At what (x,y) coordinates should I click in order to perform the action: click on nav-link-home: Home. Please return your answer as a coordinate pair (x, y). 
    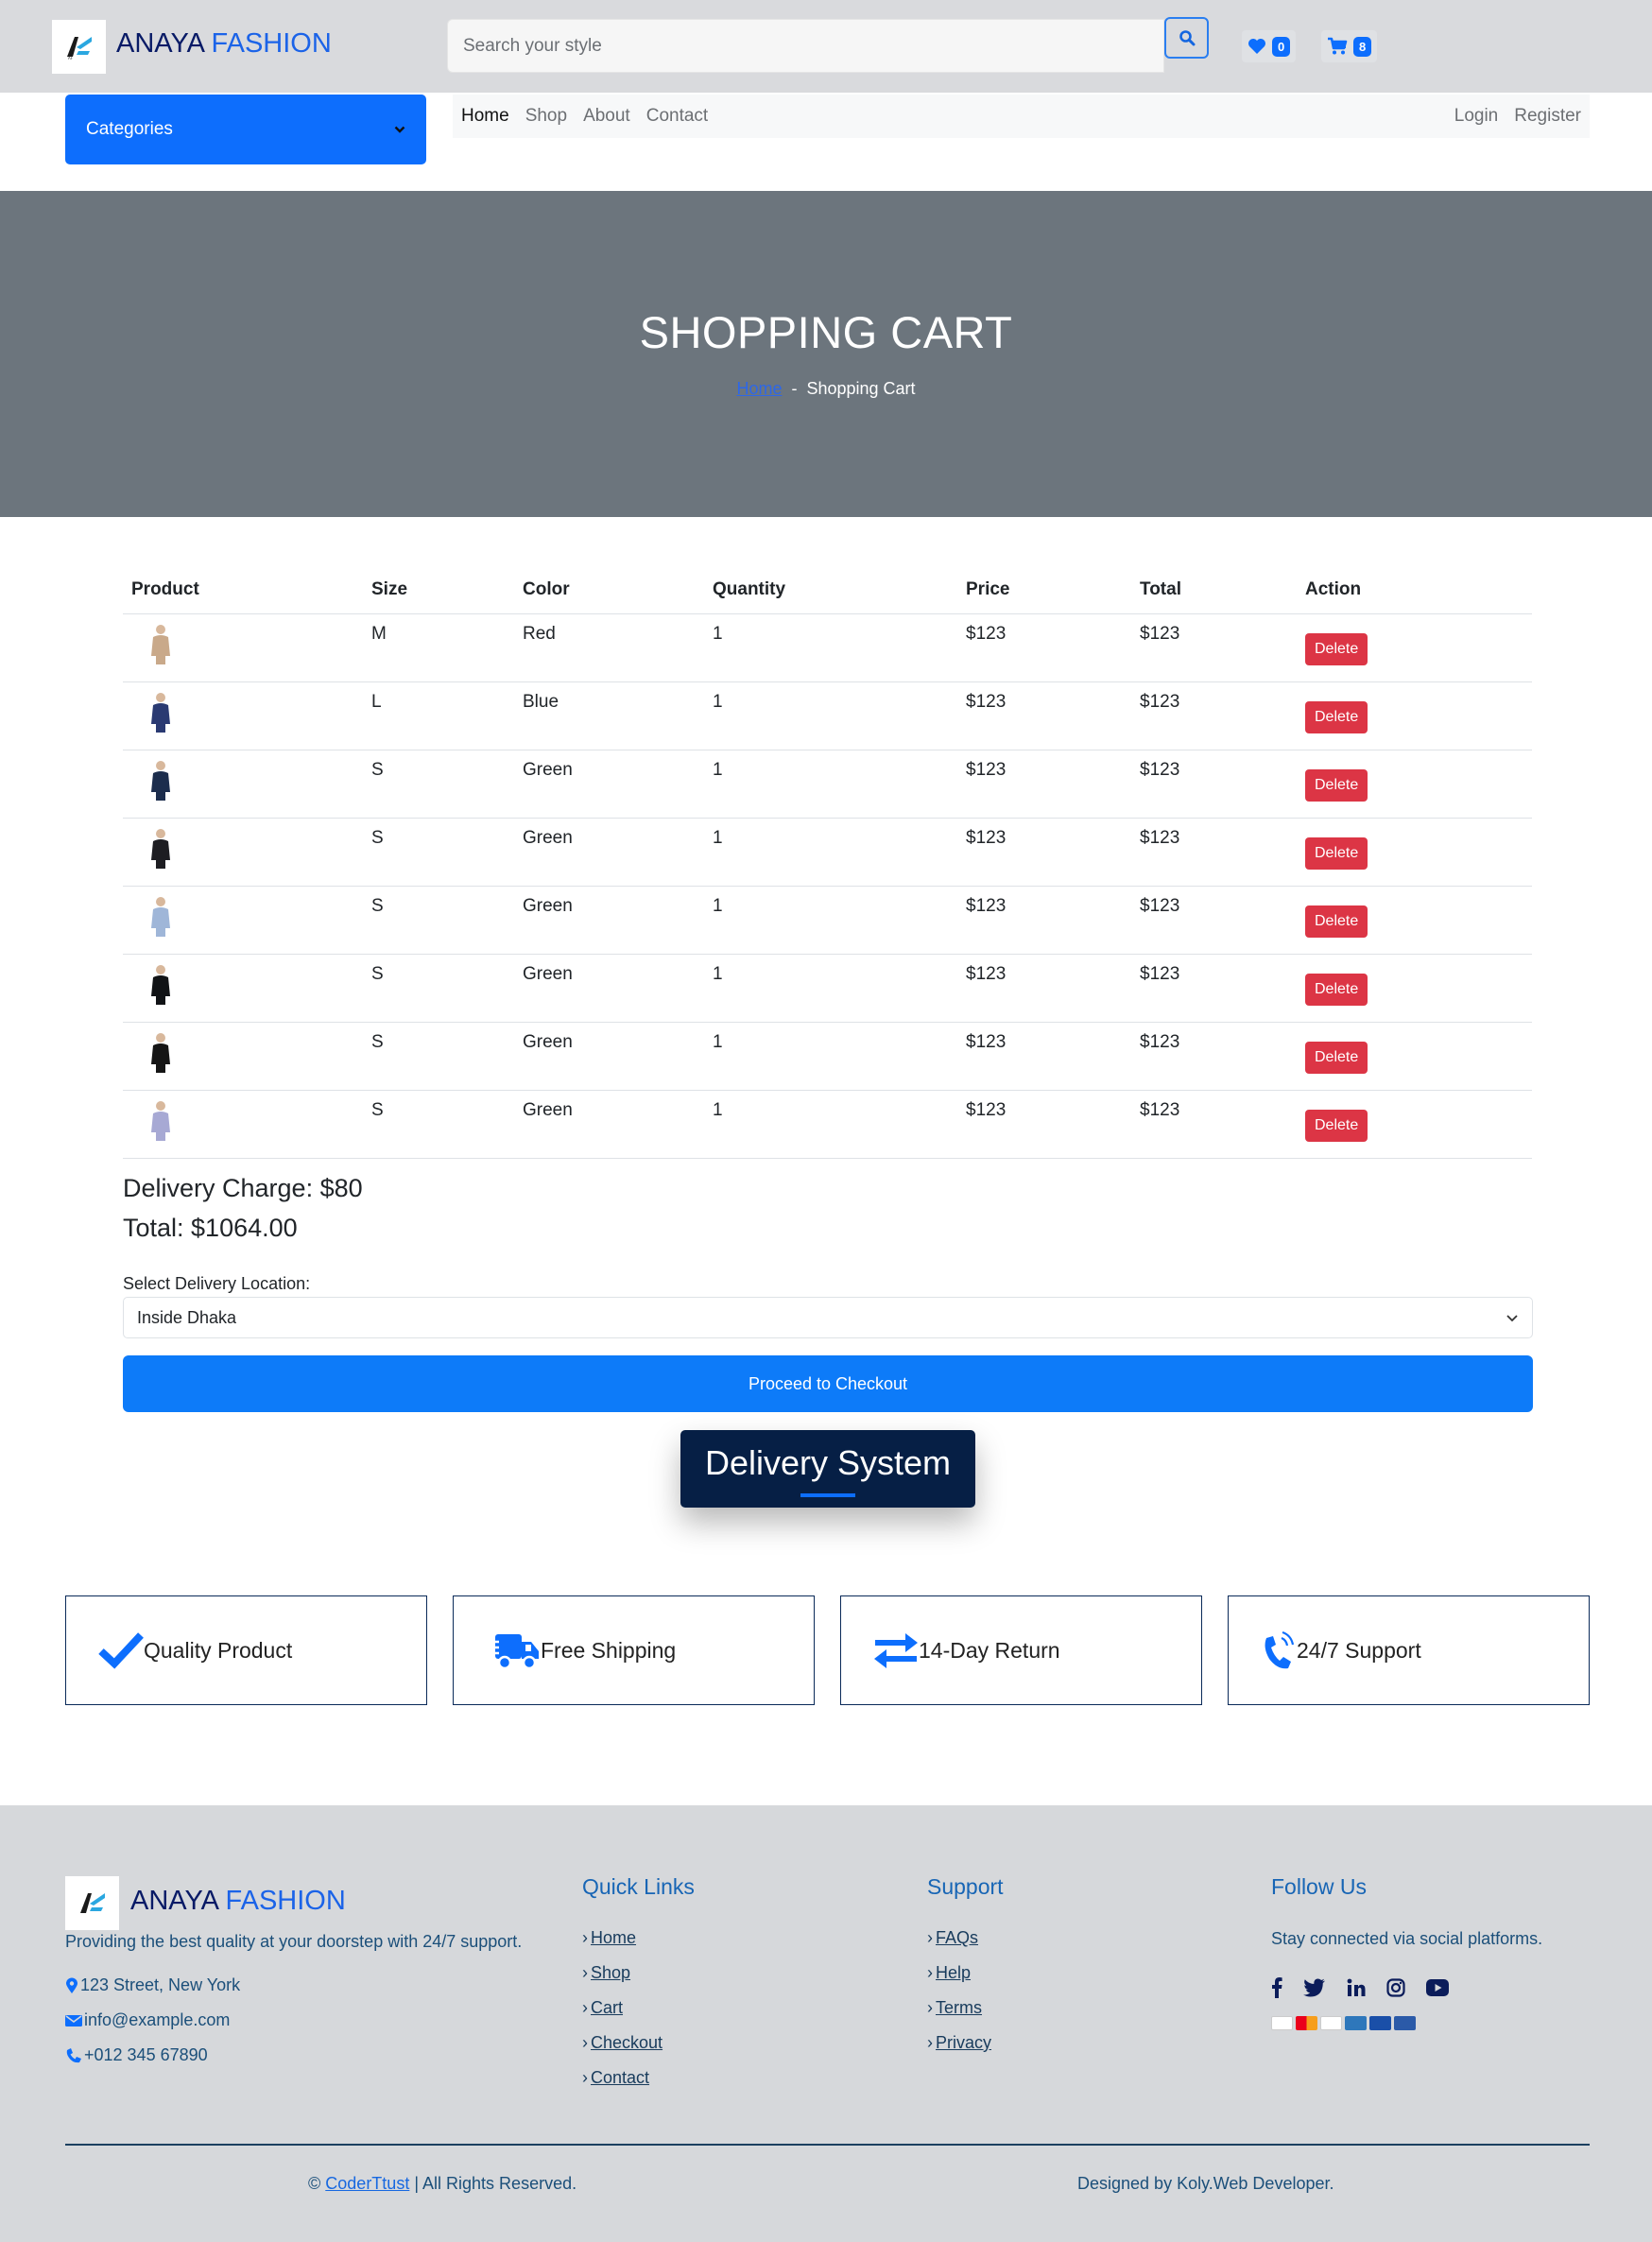
    Looking at the image, I should click on (485, 116).